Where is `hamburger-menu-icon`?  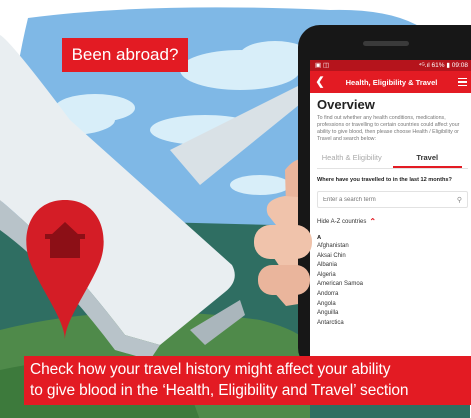 hamburger-menu-icon is located at coordinates (462, 82).